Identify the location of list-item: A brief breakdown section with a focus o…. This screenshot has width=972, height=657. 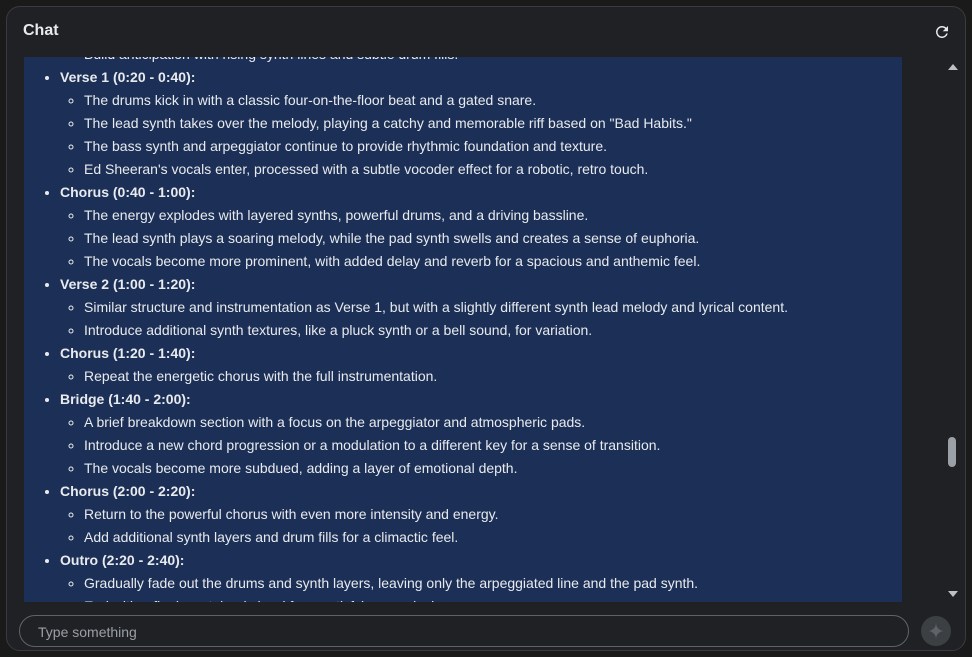
(493, 422).